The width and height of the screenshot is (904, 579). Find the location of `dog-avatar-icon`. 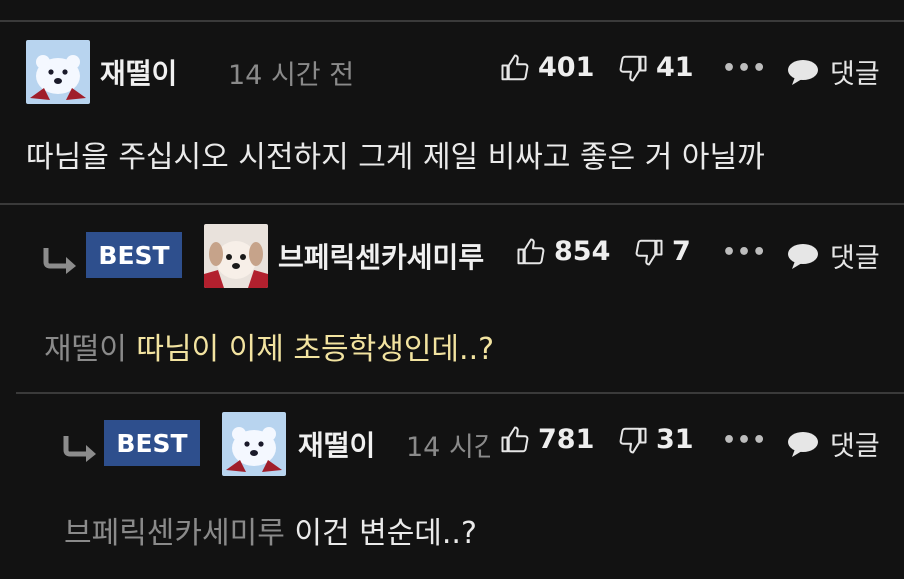

dog-avatar-icon is located at coordinates (236, 256).